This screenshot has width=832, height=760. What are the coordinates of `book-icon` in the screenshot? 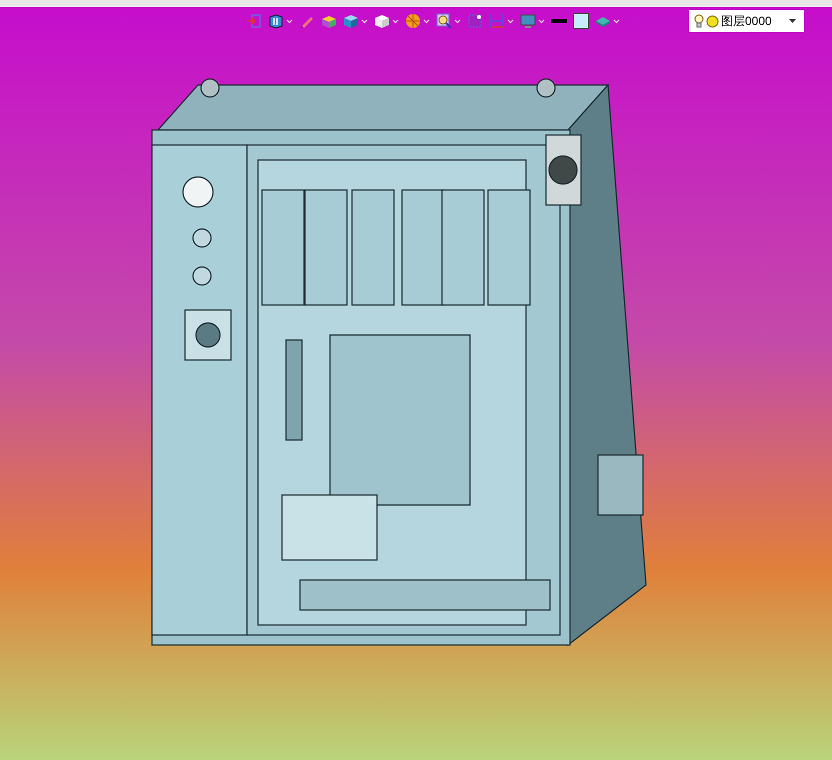 It's located at (276, 21).